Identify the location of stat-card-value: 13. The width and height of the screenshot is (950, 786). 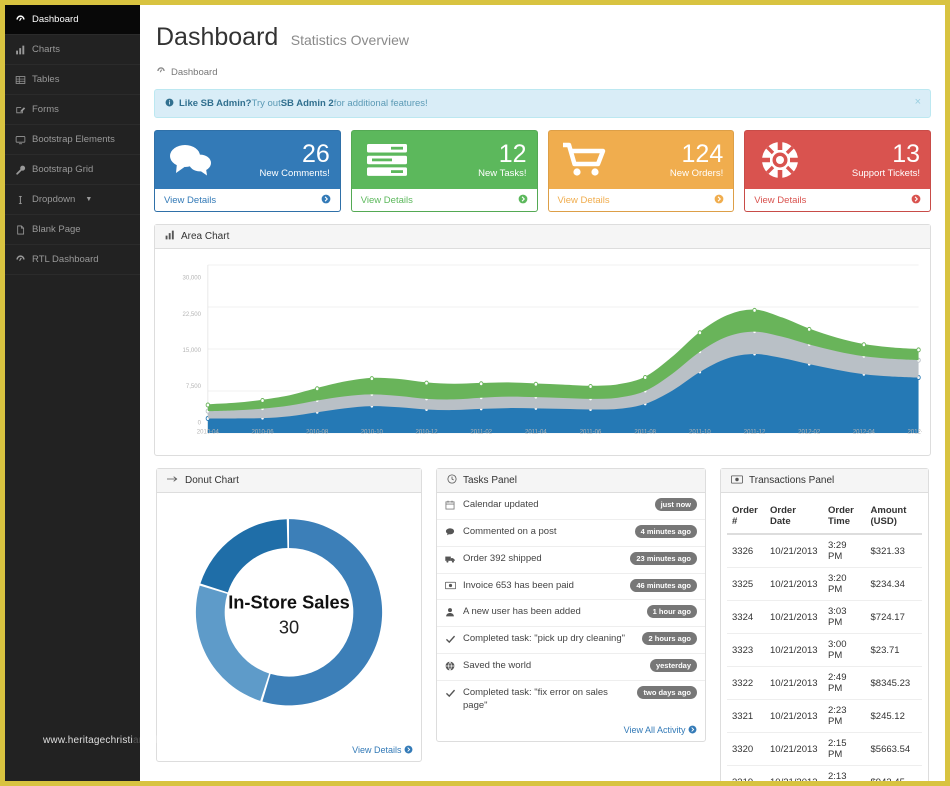
(906, 153).